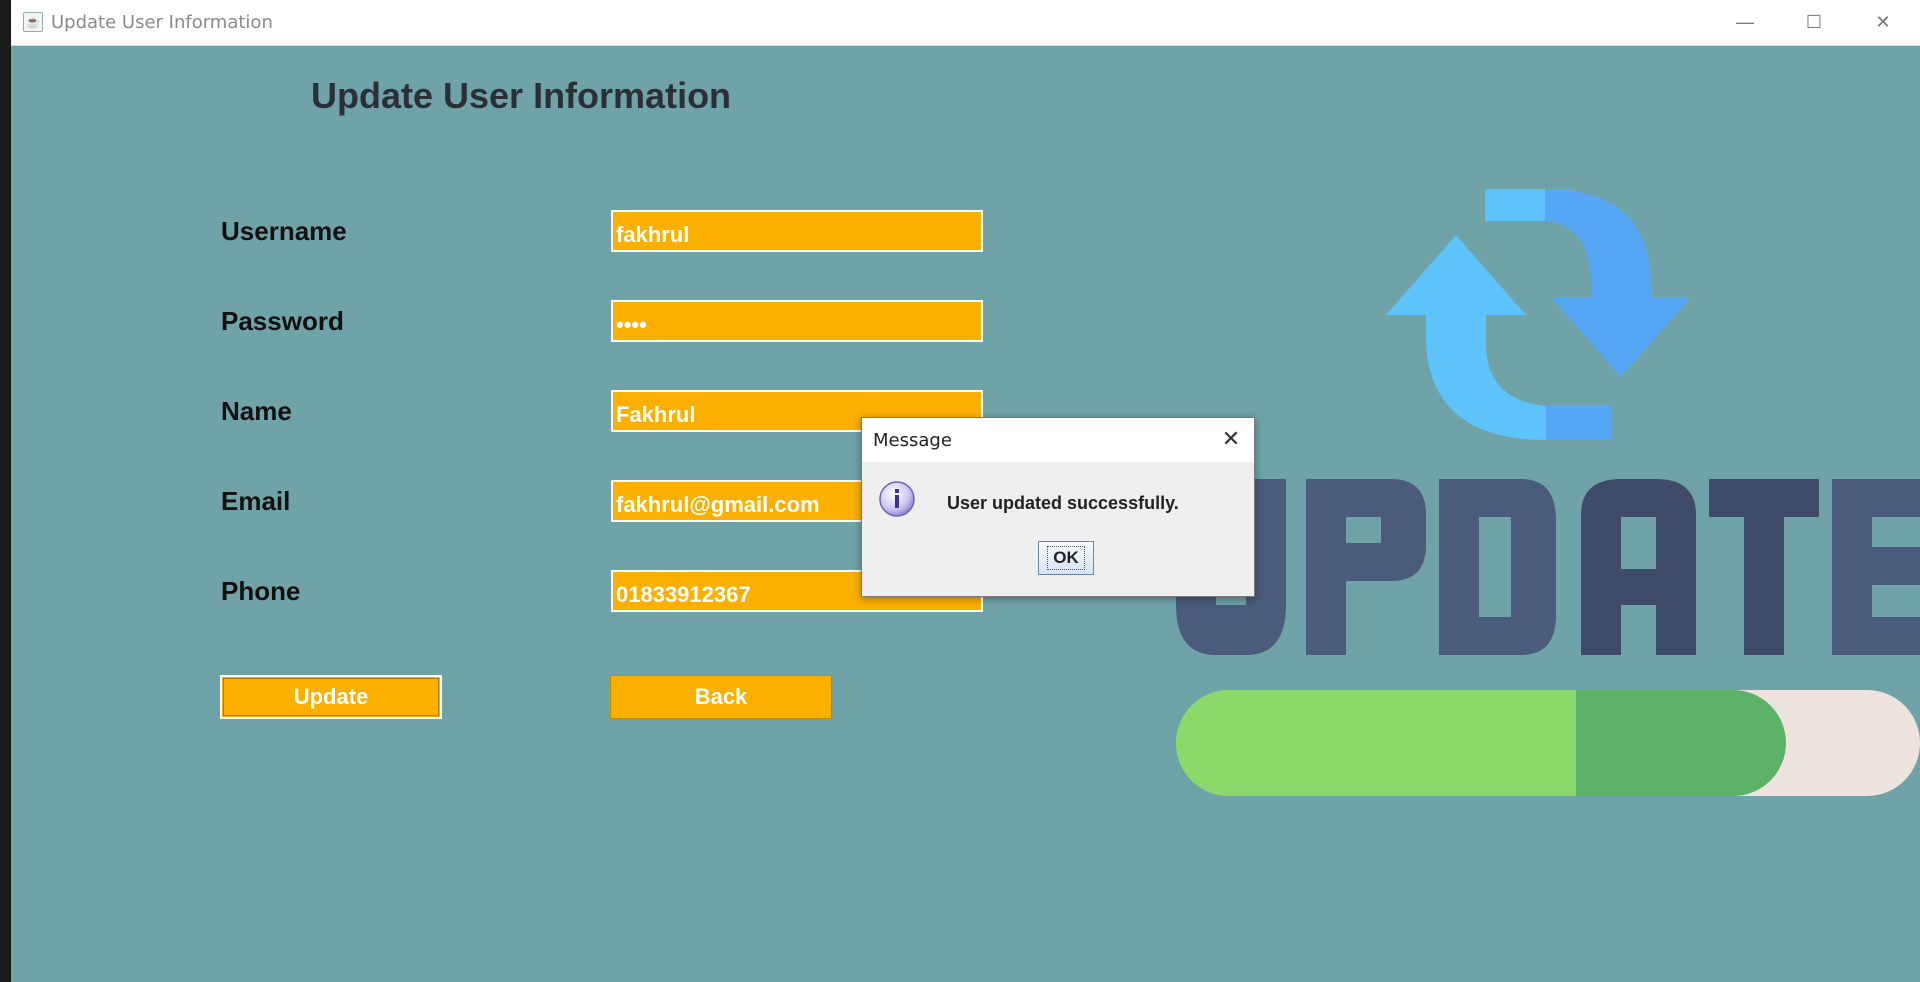  Describe the element at coordinates (261, 591) in the screenshot. I see `phone-label: Phone` at that location.